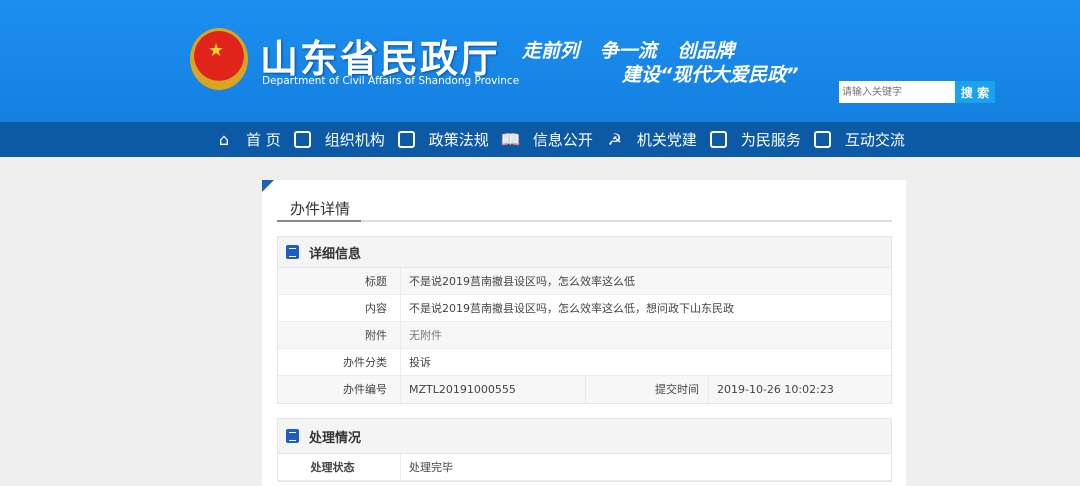  I want to click on nav-interaction: 互动交流, so click(859, 139).